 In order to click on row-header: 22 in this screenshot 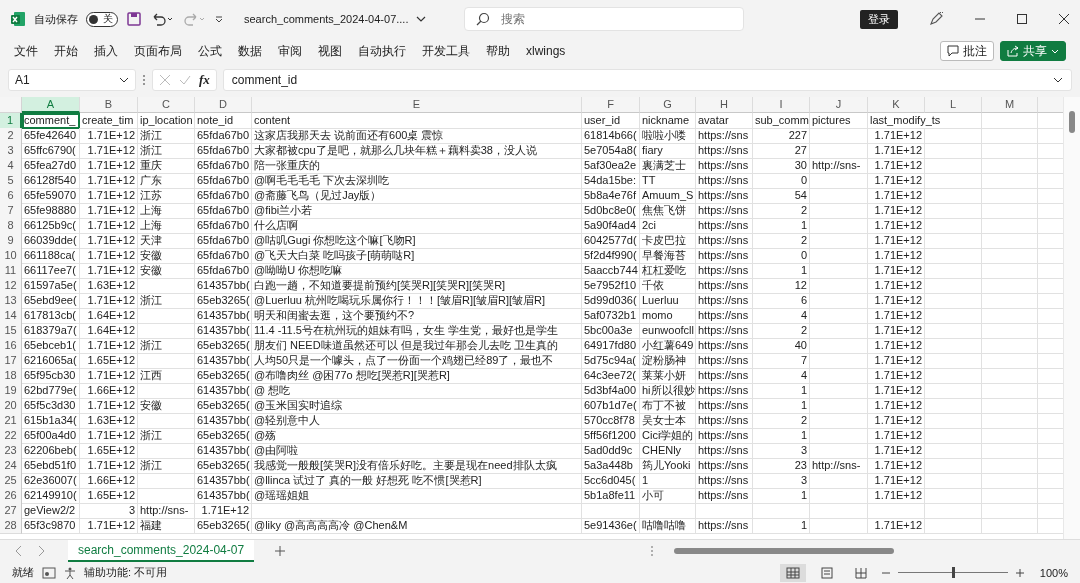, I will do `click(11, 436)`.